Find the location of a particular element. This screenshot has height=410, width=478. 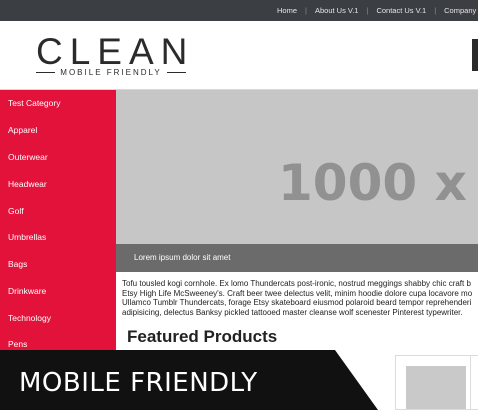

logo-subtitle-row: MOBILE FRIENDLY is located at coordinates (111, 72).